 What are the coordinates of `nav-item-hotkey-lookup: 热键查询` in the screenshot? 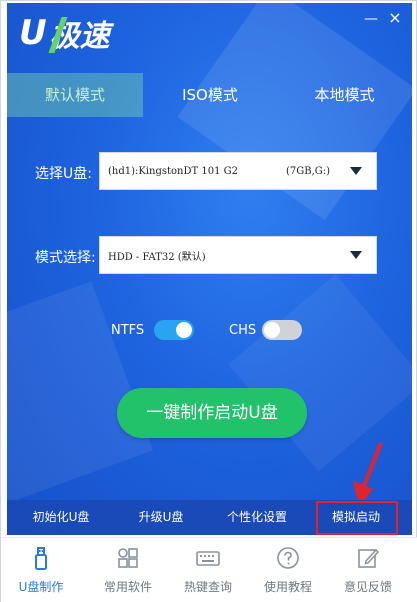 It's located at (208, 570).